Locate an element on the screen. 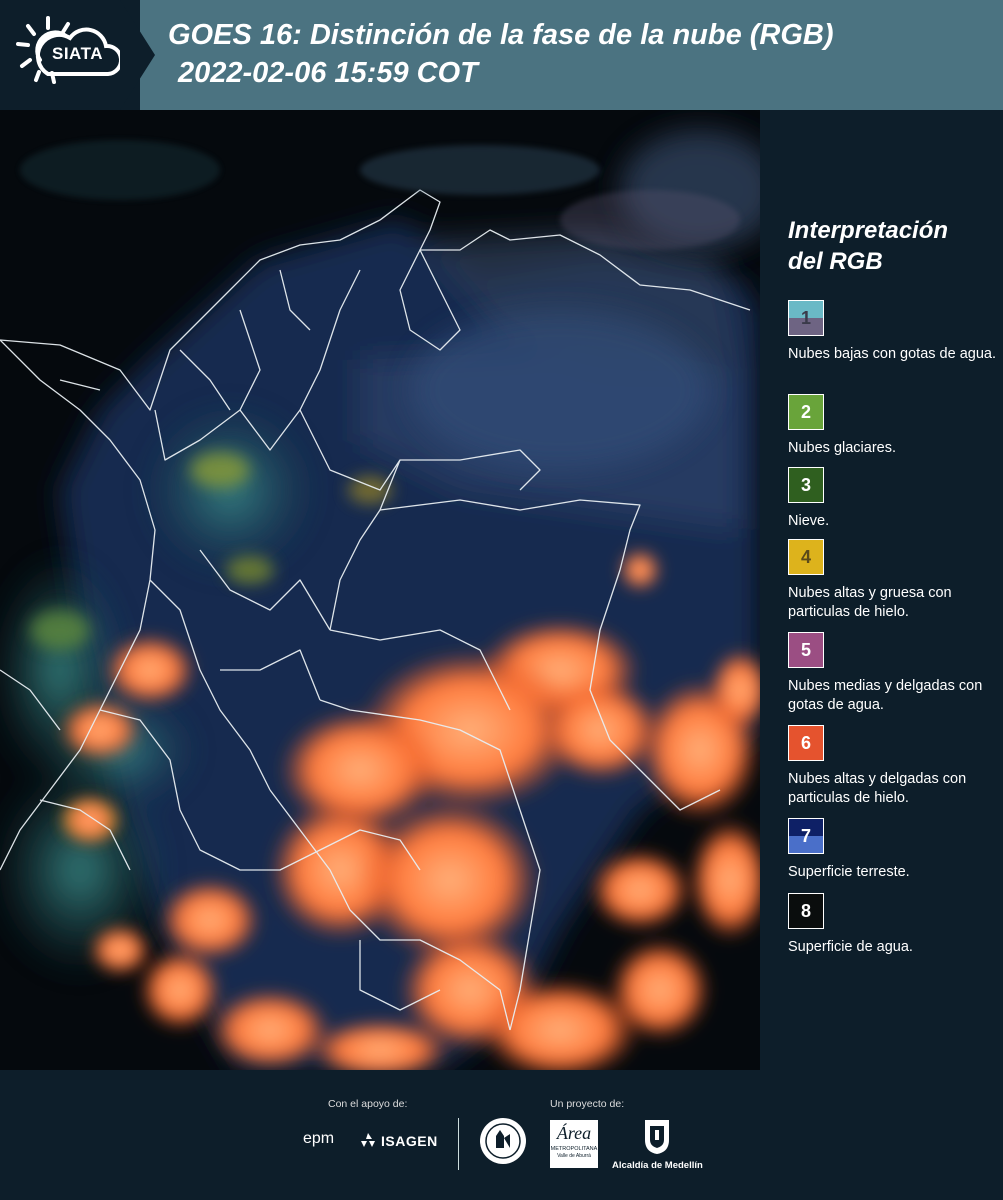  legend-swatch-7: 7 is located at coordinates (806, 836).